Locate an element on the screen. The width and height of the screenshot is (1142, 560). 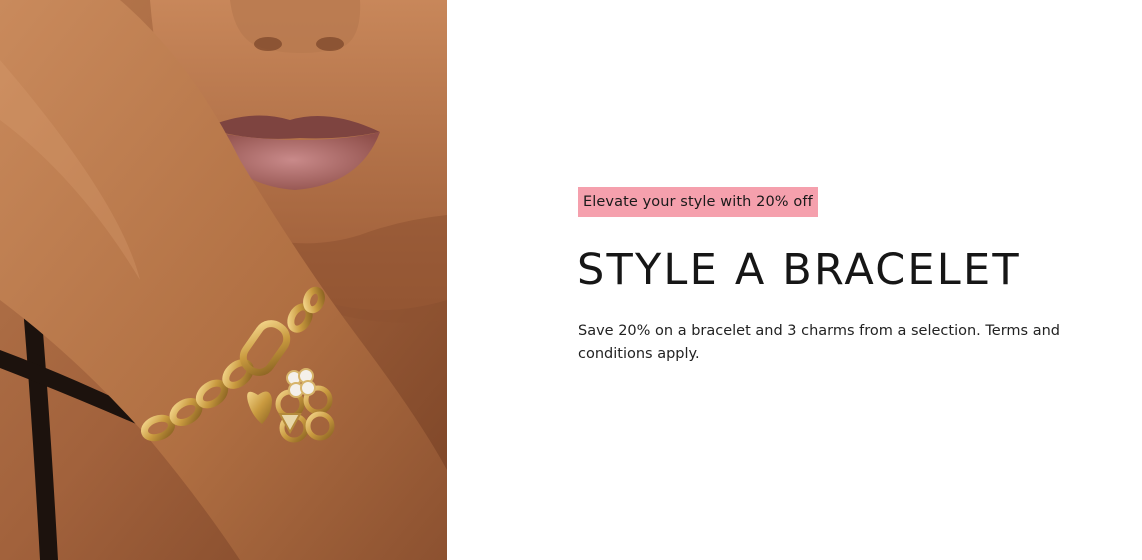
discount-badge: Elevate your style with 20% off is located at coordinates (698, 202).